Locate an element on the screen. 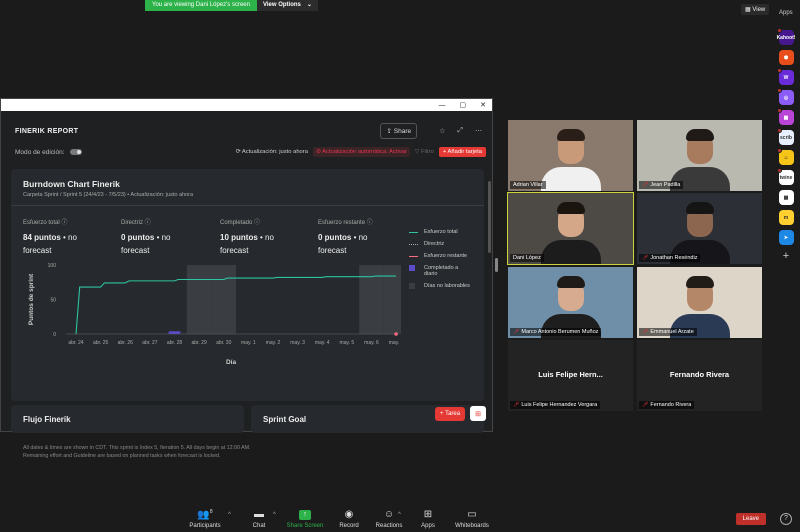  lower-cards: Flujo Finerik Sprint Goal is located at coordinates (247, 419).